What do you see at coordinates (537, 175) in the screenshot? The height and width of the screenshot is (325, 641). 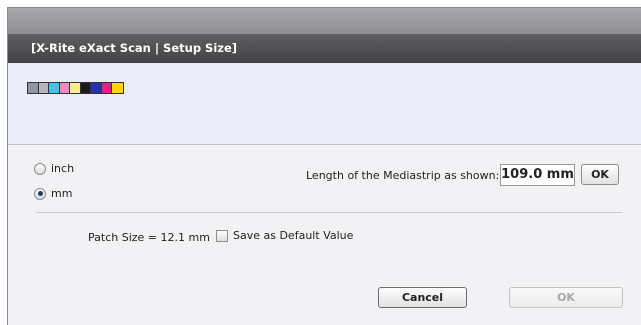 I see `length-input: 109.0 mm` at bounding box center [537, 175].